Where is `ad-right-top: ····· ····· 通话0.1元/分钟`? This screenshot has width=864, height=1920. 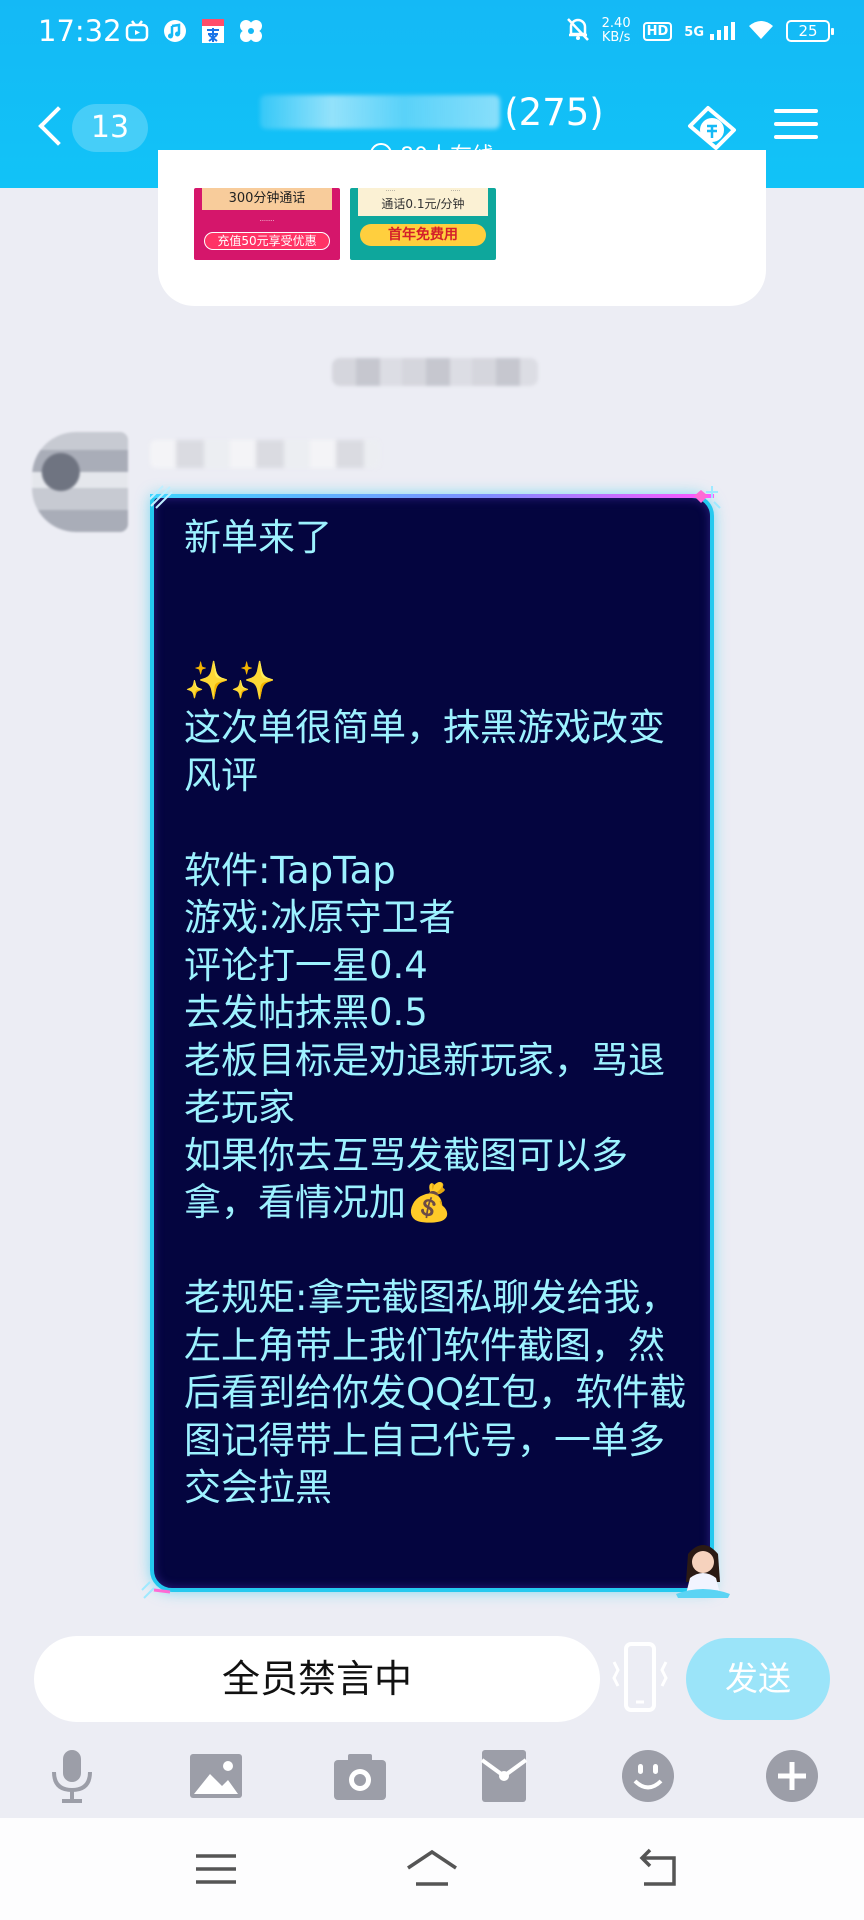 ad-right-top: ····· ····· 通话0.1元/分钟 is located at coordinates (423, 202).